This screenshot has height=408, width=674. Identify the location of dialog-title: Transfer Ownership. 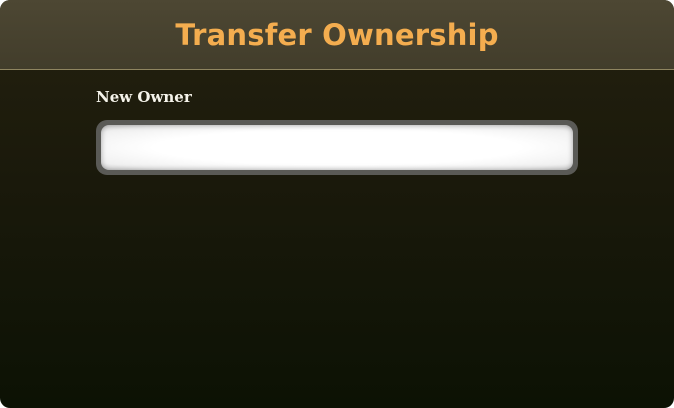
(337, 35).